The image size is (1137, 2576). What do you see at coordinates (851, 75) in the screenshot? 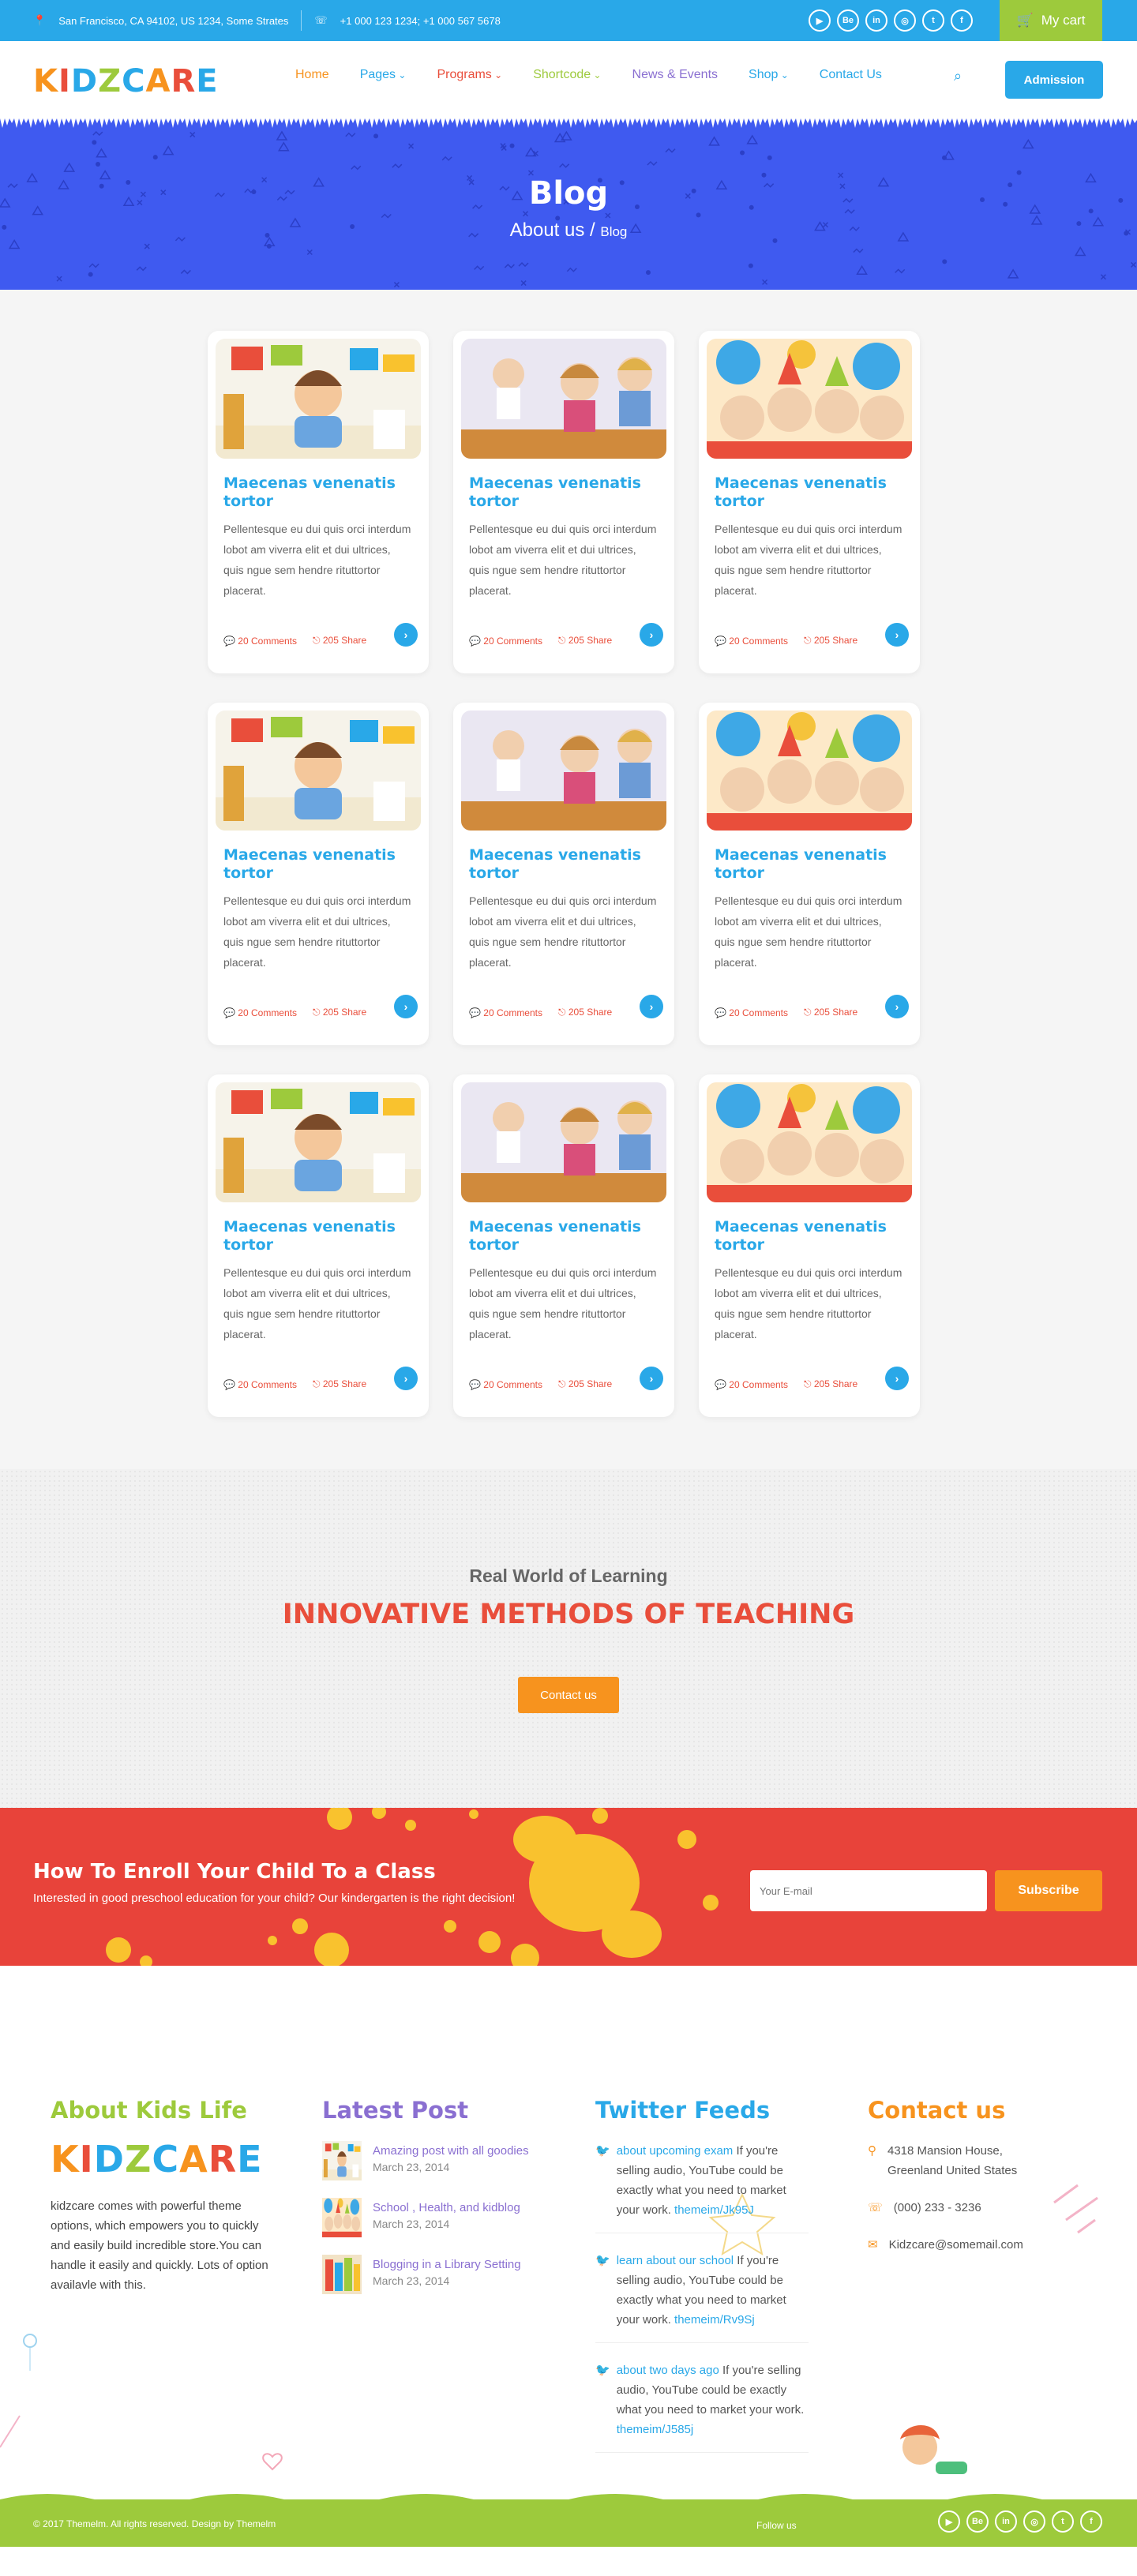
I see `nav-item-contact-us: Contact Us` at bounding box center [851, 75].